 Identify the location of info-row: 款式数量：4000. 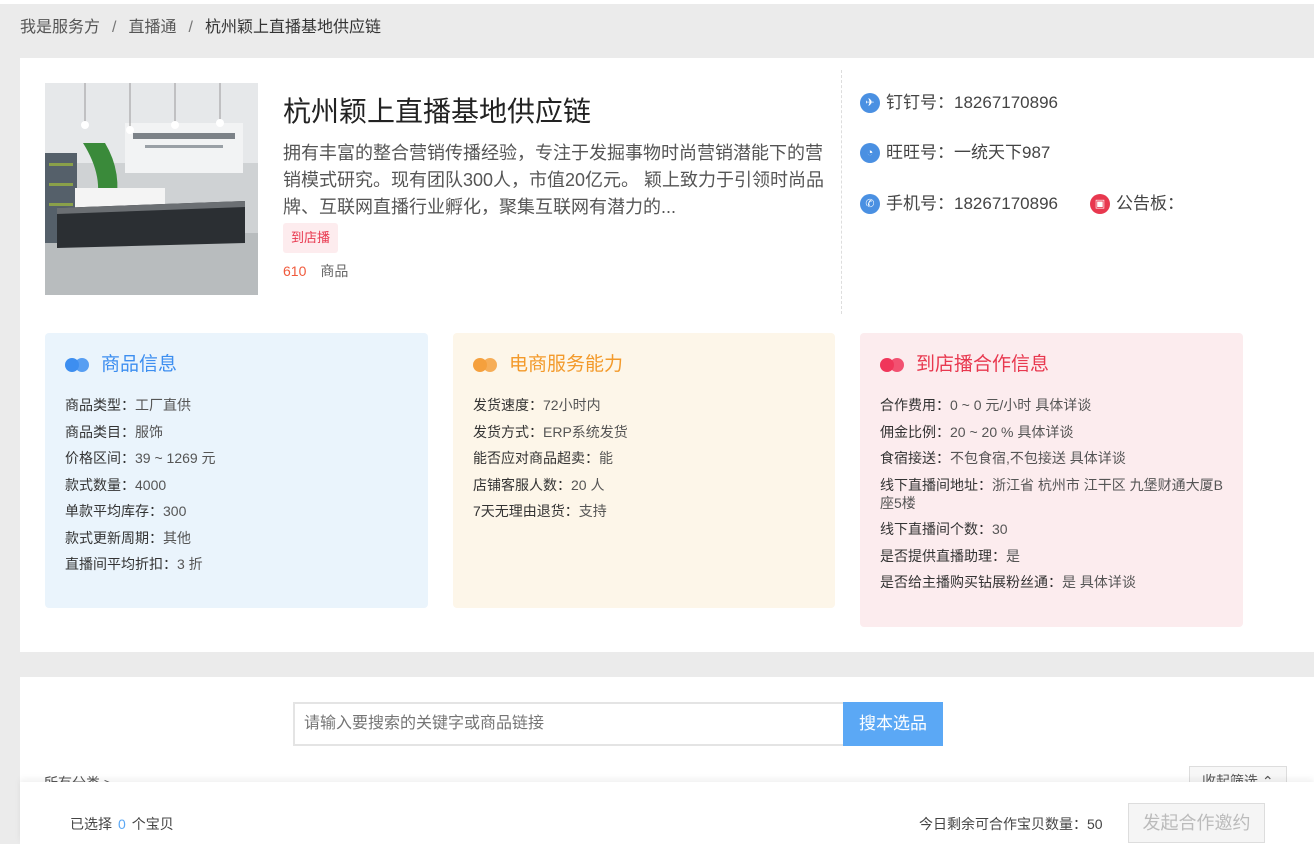
(236, 485).